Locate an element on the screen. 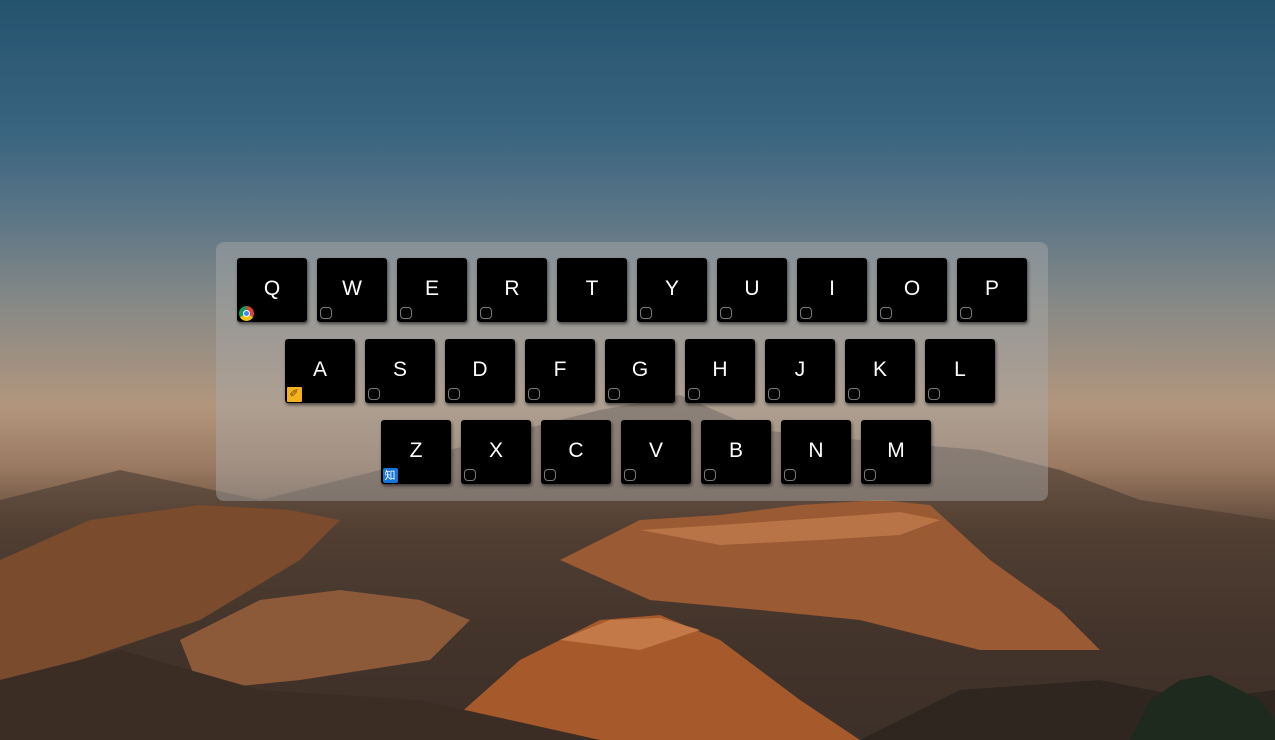 The height and width of the screenshot is (740, 1275). key-letter: C is located at coordinates (576, 450).